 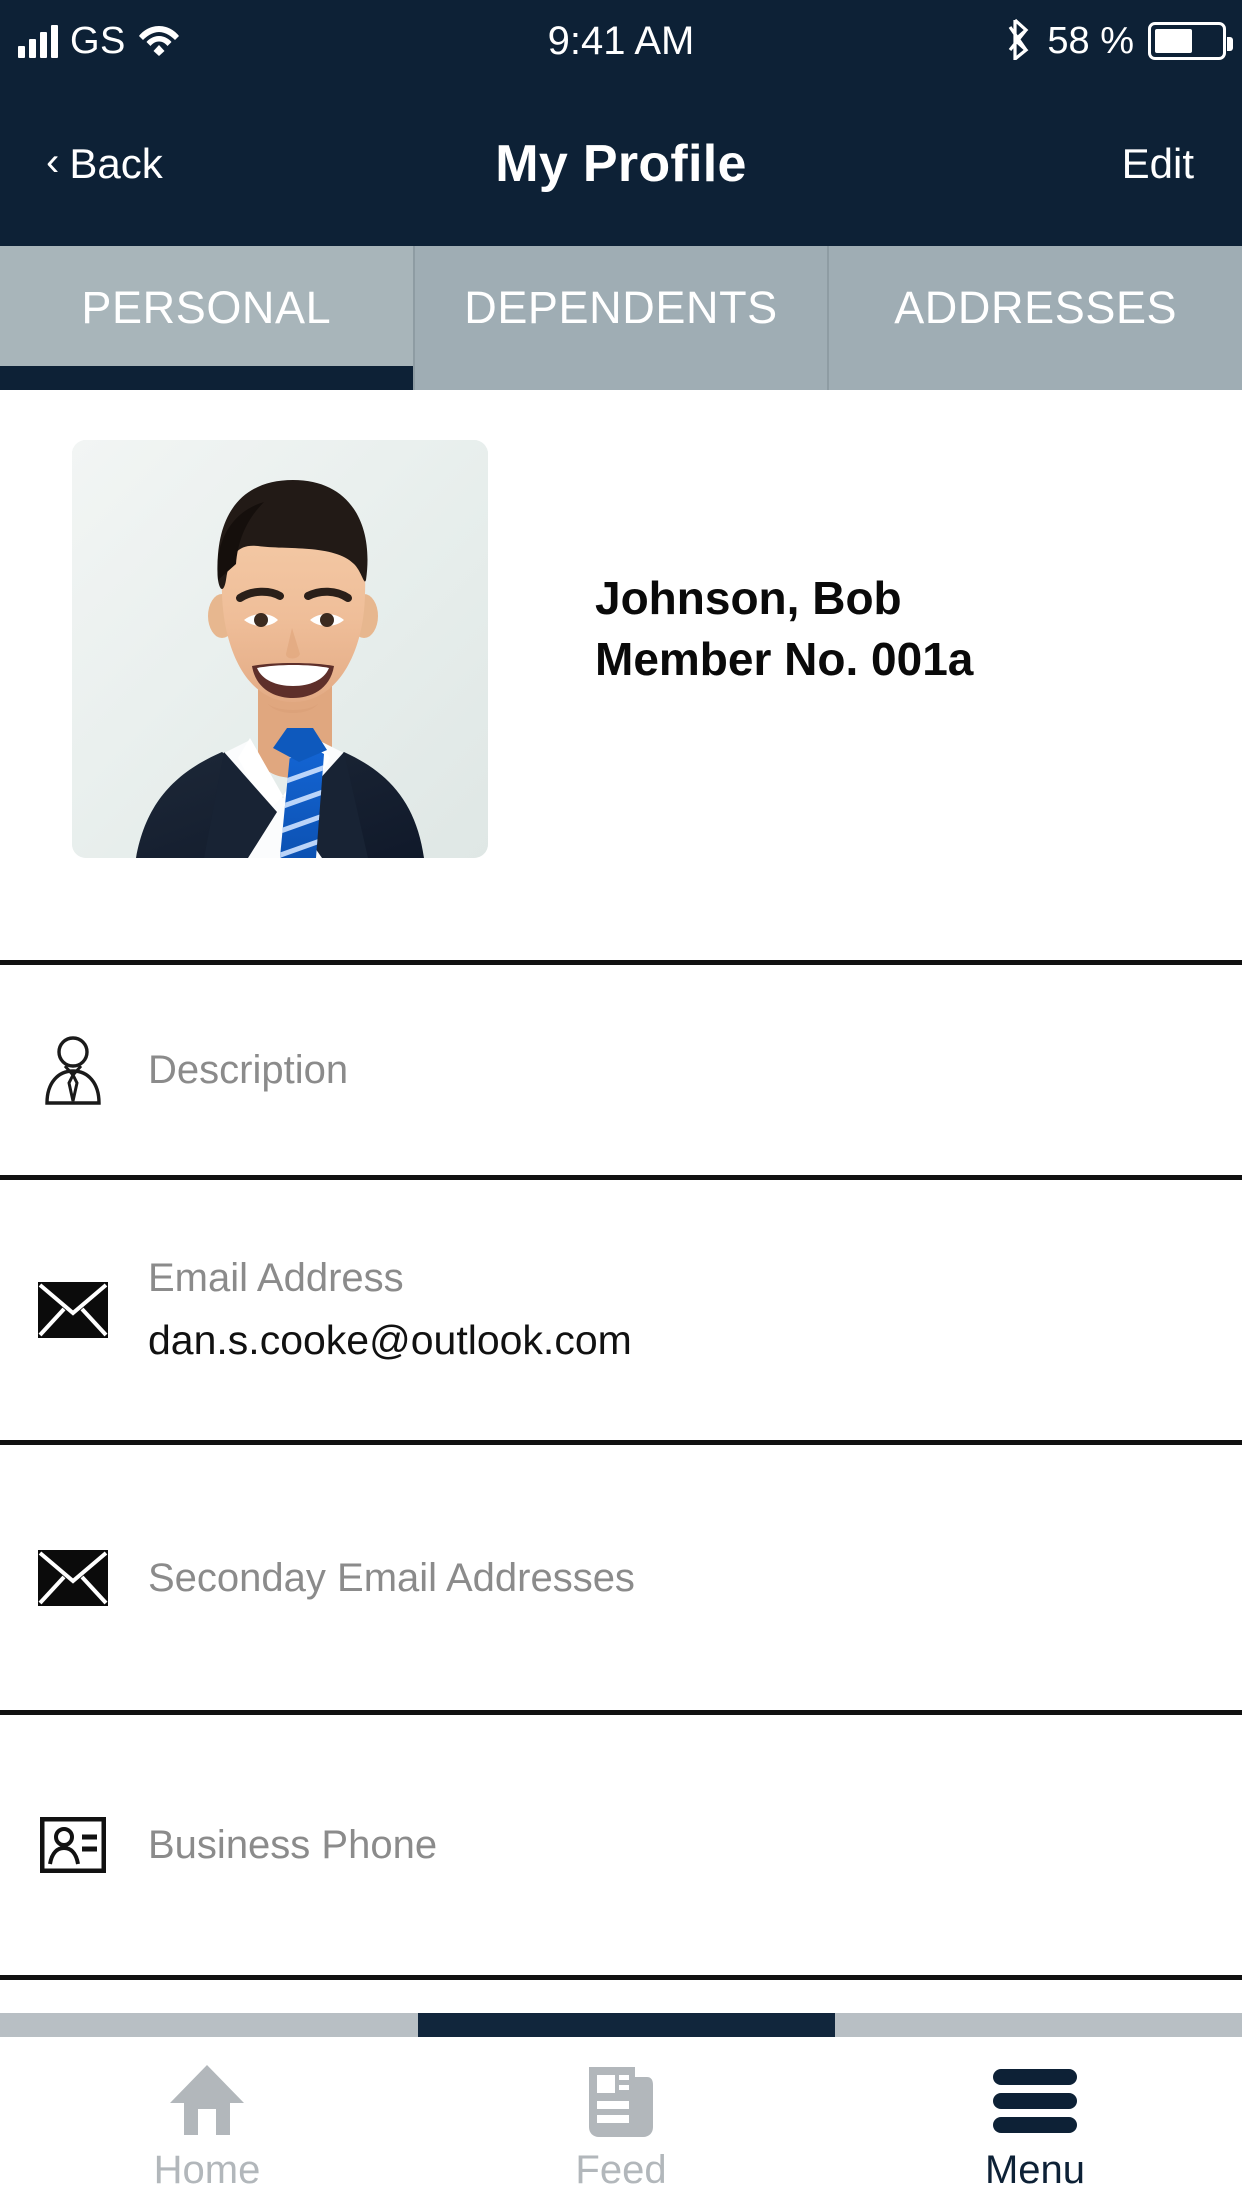 I want to click on page-title: My Profile, so click(x=621, y=164).